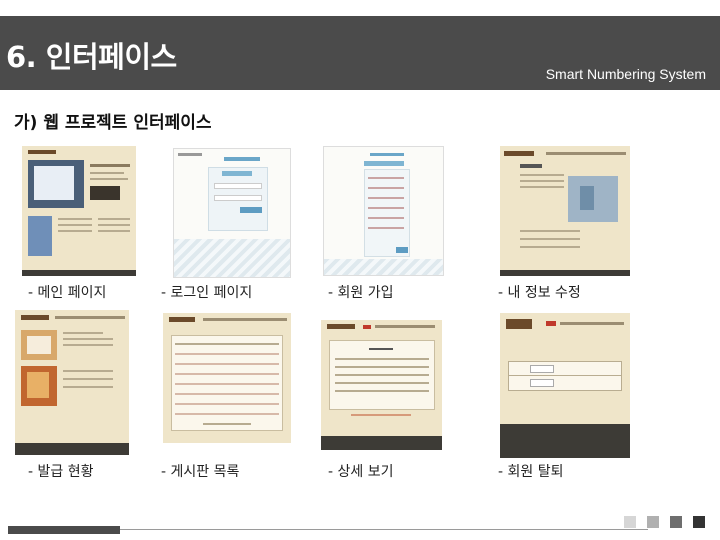 This screenshot has width=720, height=540. I want to click on withdrawal-screenshot, so click(565, 385).